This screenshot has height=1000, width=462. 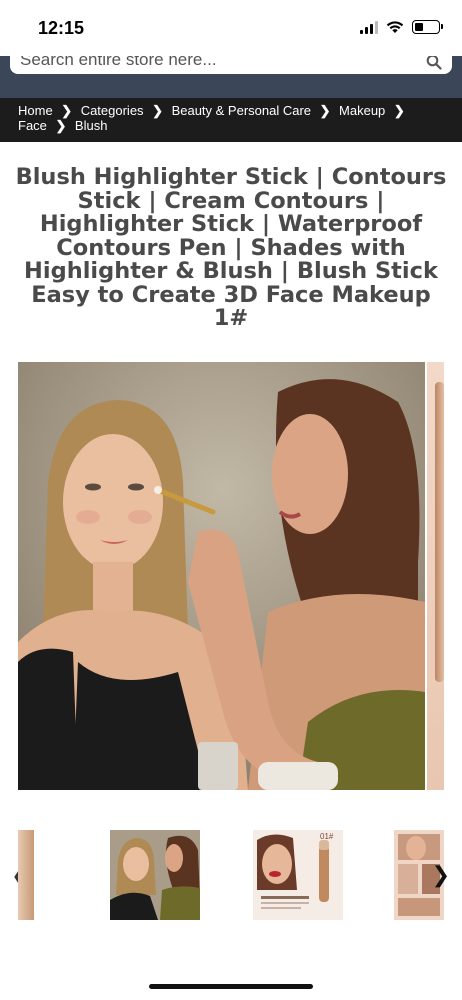 I want to click on shade-badge: 01#, so click(x=327, y=836).